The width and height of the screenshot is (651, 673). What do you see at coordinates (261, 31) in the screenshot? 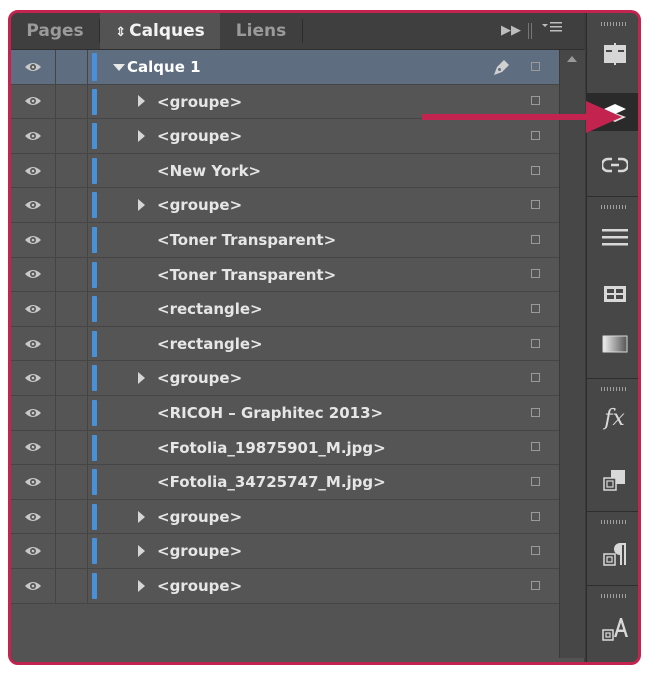
I see `tab-links: Liens` at bounding box center [261, 31].